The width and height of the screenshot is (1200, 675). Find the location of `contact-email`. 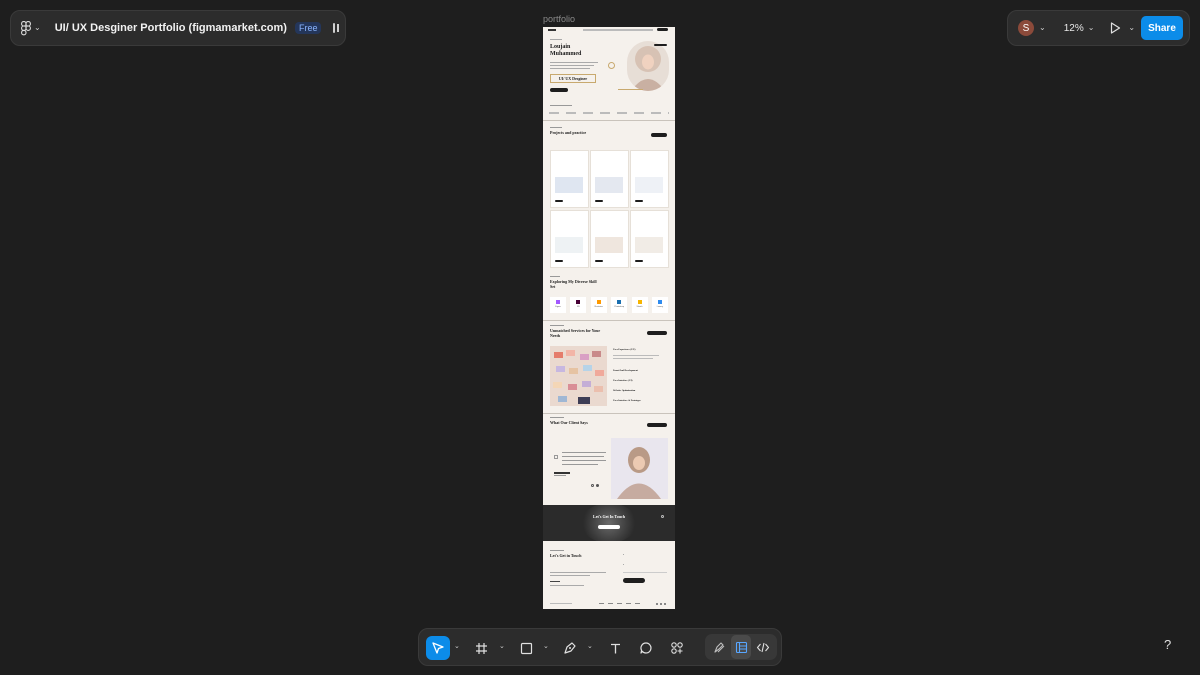

contact-email is located at coordinates (567, 585).